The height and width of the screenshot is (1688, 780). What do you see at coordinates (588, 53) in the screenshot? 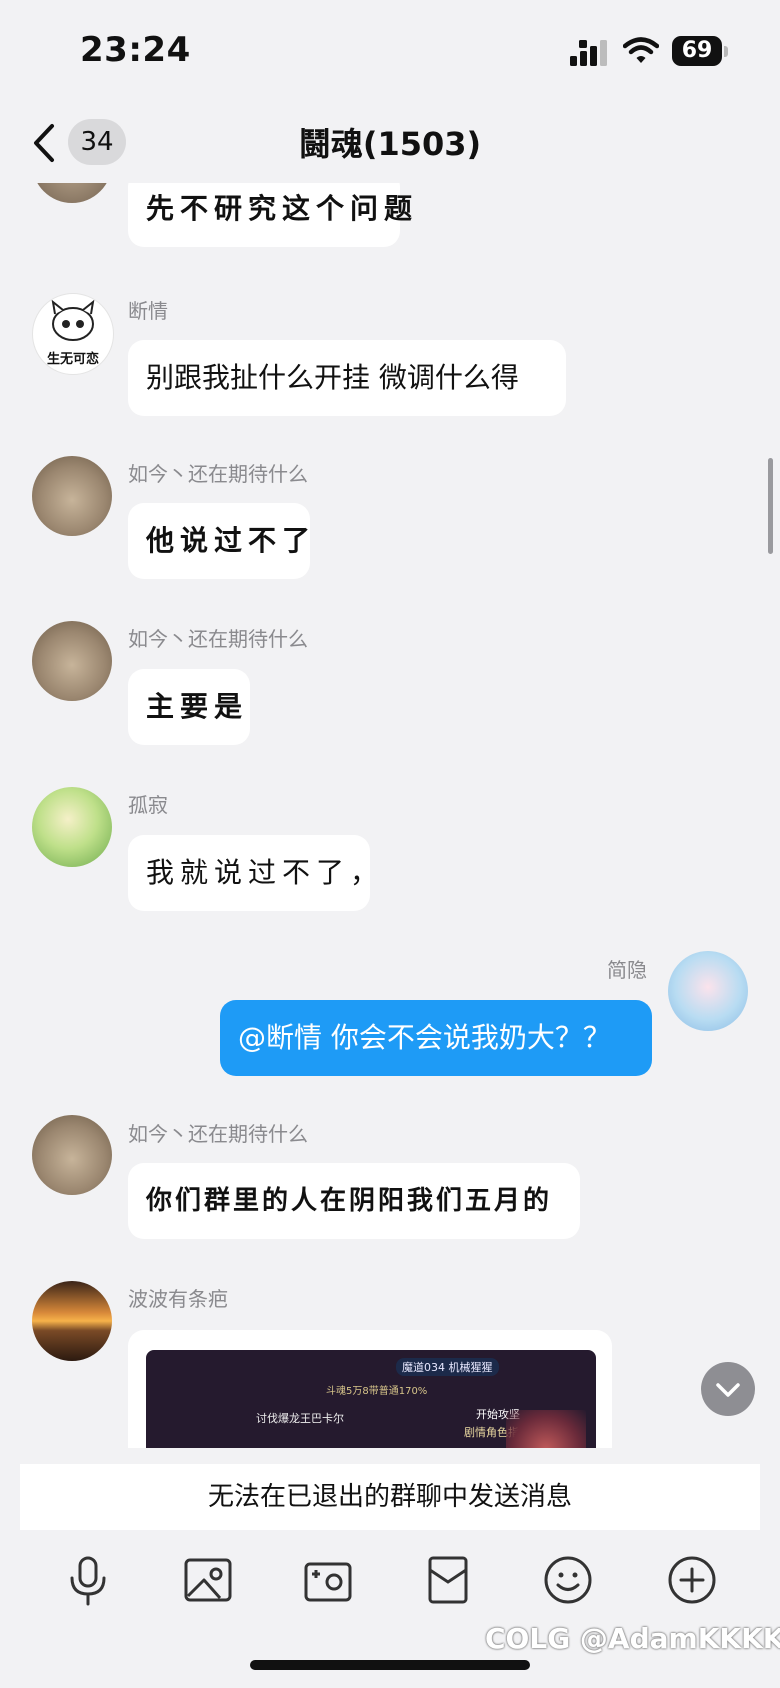
I see `cellular-signal-icon` at bounding box center [588, 53].